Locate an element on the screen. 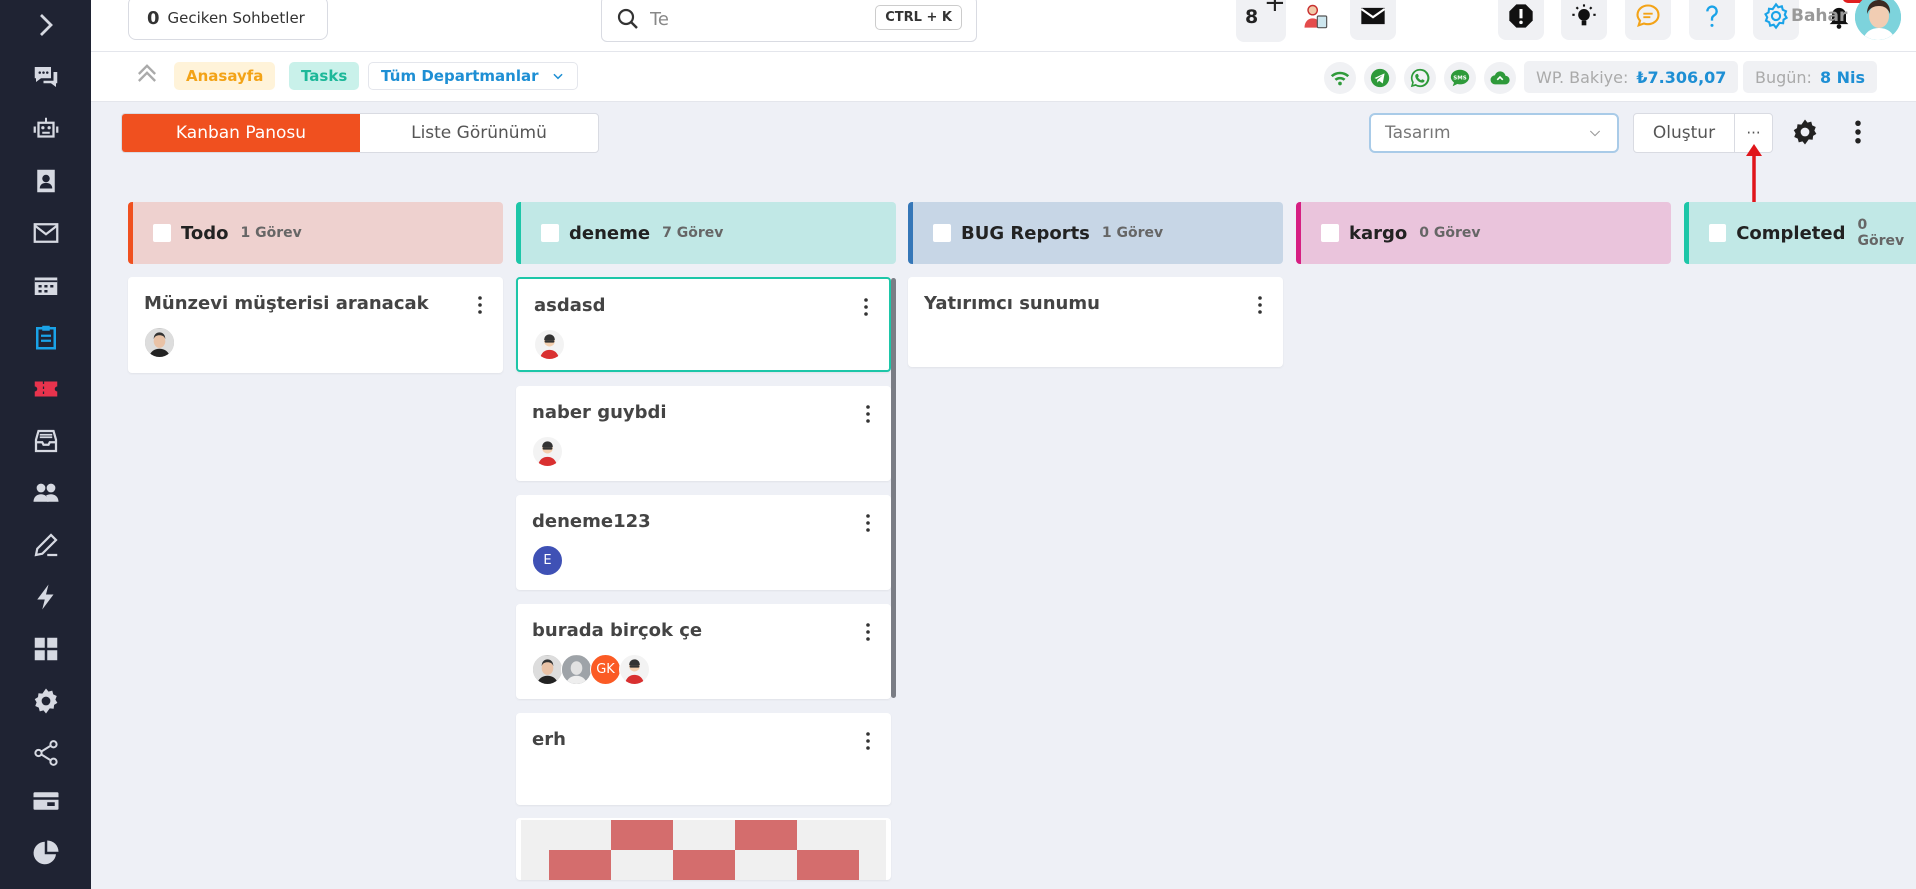 The height and width of the screenshot is (889, 1916). pie-chart-icon is located at coordinates (45, 852).